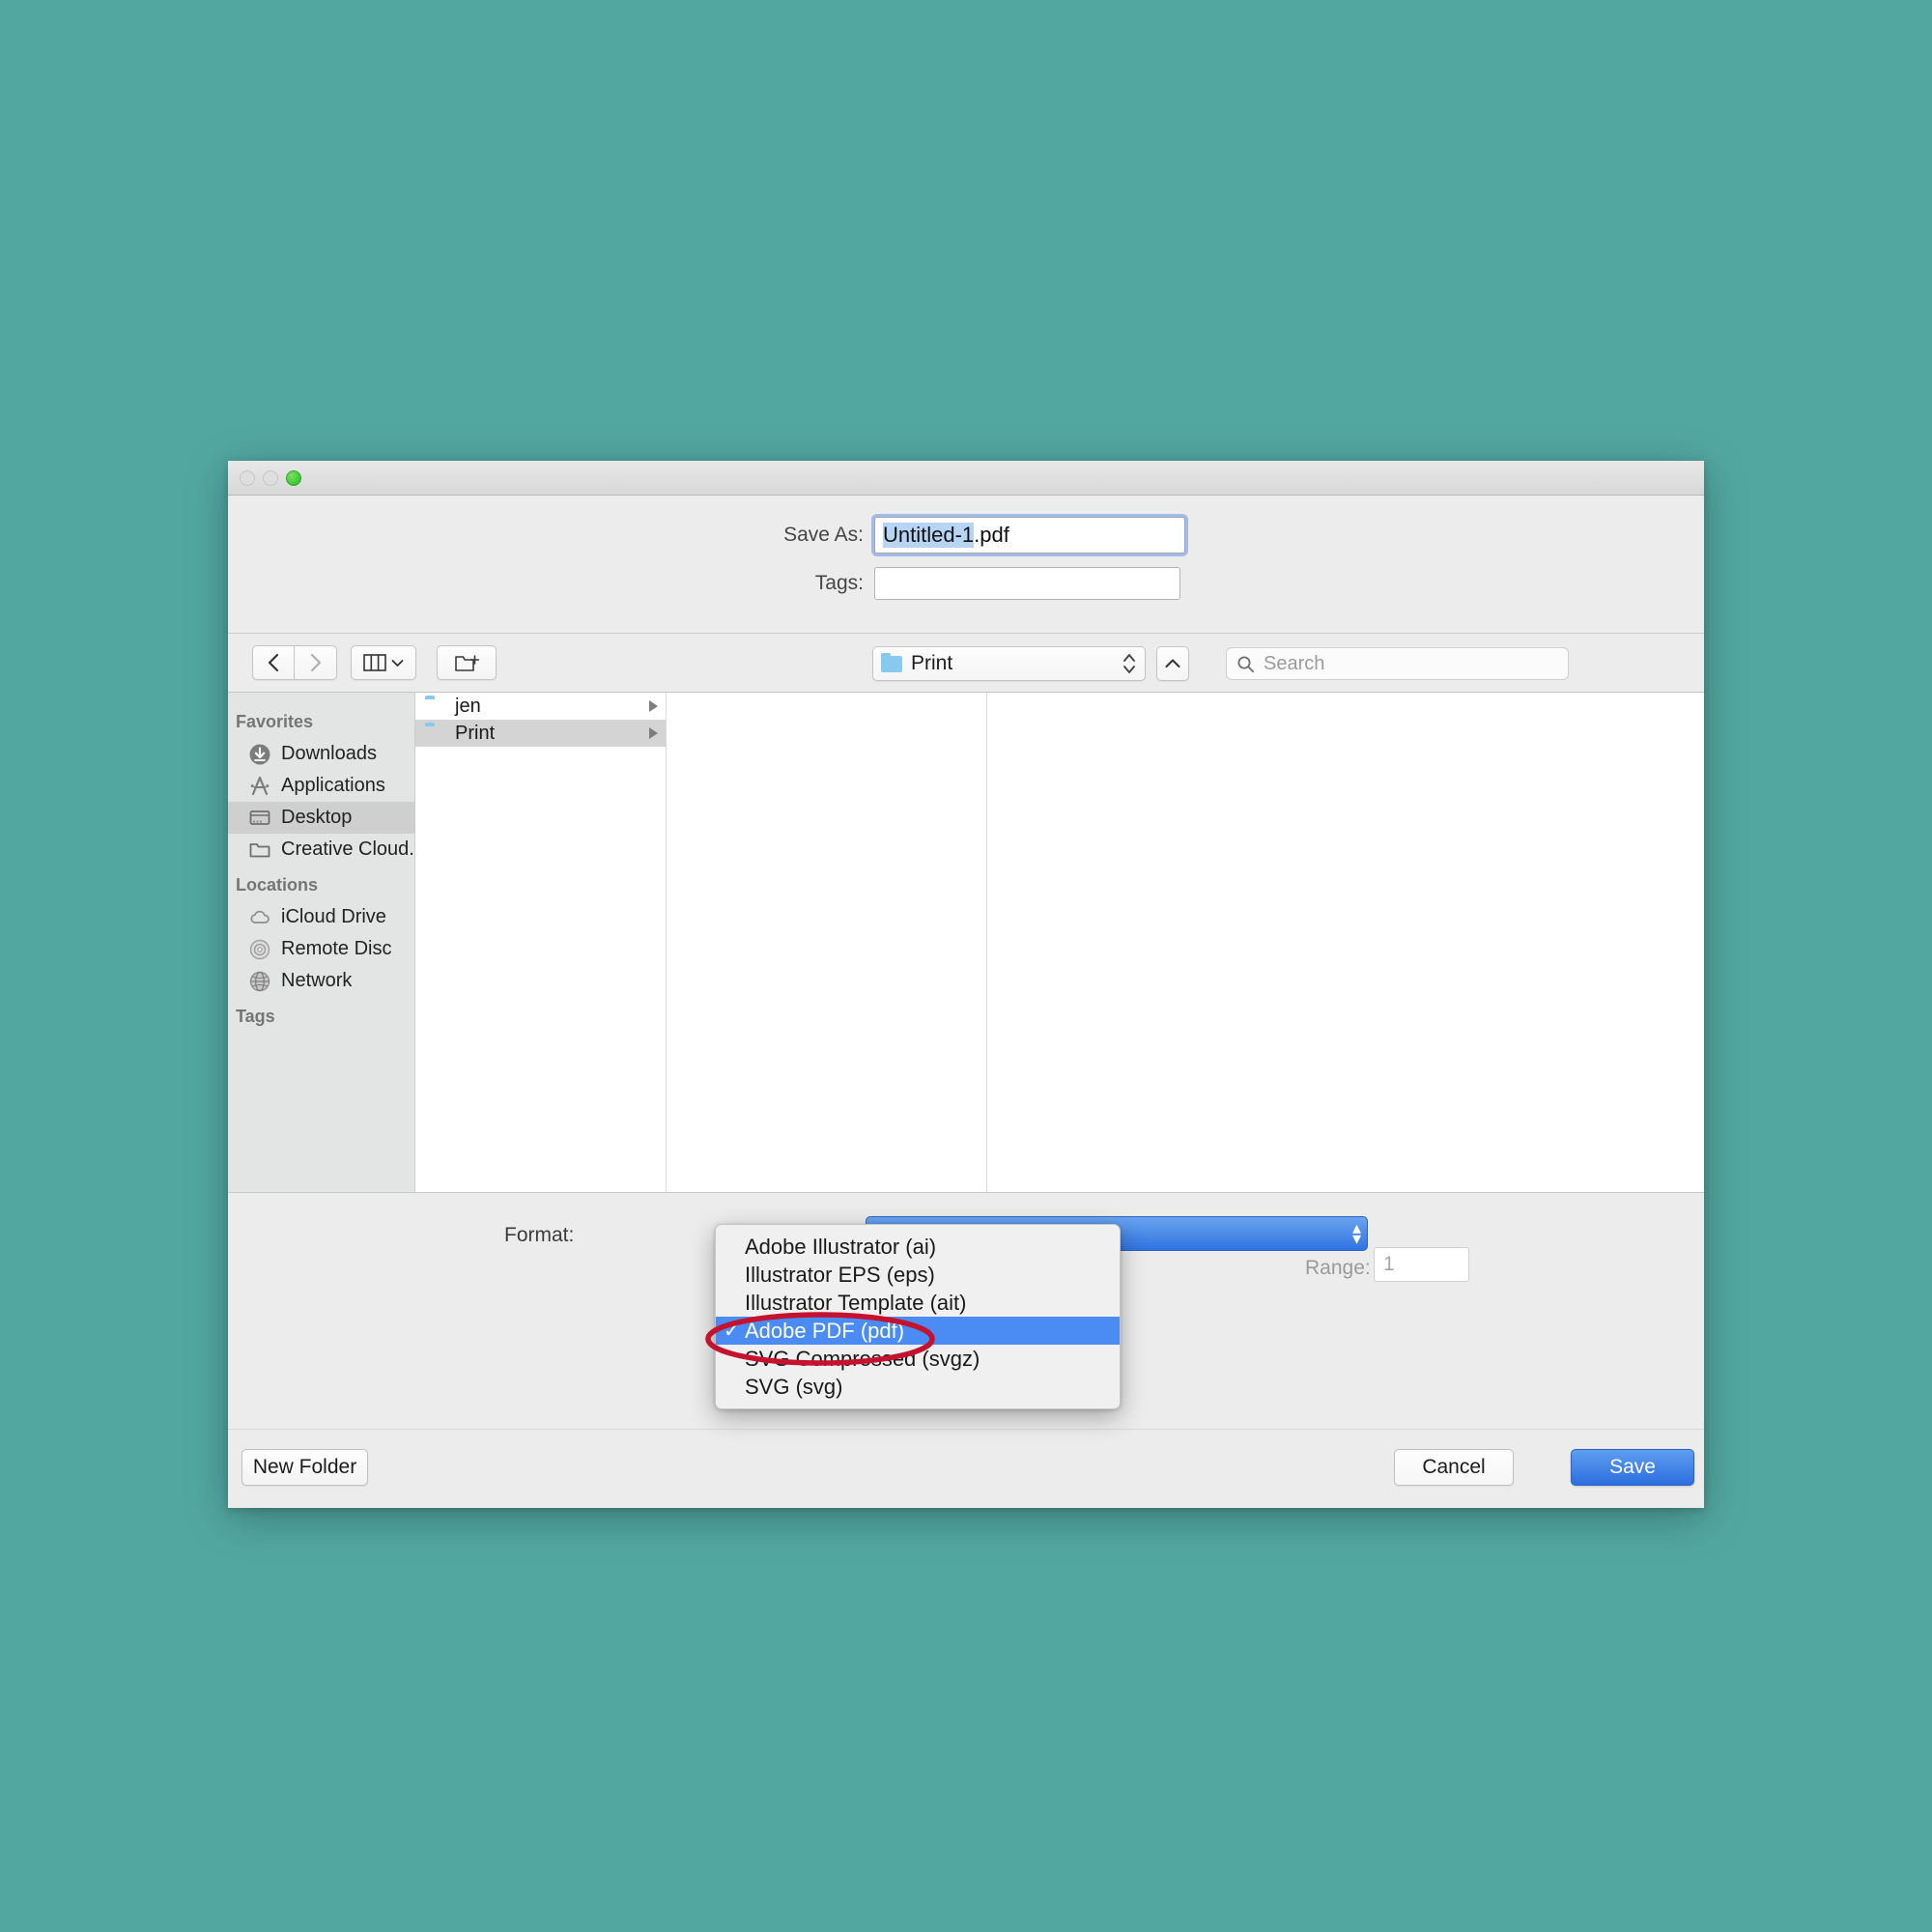 The image size is (1932, 1932). I want to click on range-input: 1, so click(1421, 1264).